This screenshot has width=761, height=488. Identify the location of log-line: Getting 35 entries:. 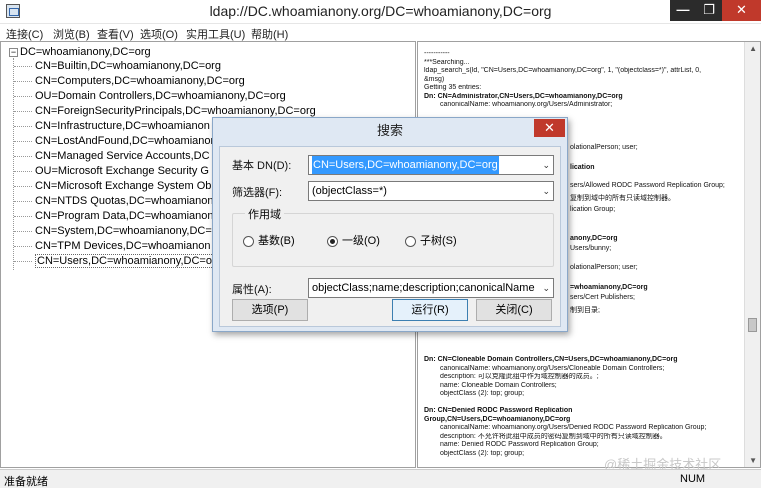
(453, 87).